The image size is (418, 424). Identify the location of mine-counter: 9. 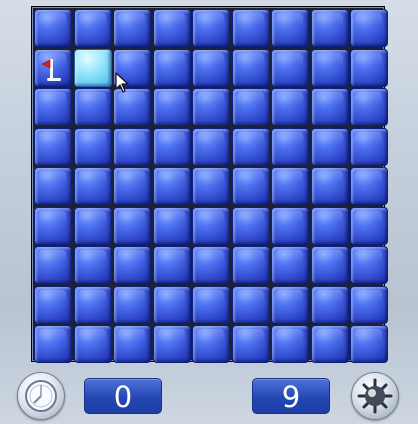
(291, 396).